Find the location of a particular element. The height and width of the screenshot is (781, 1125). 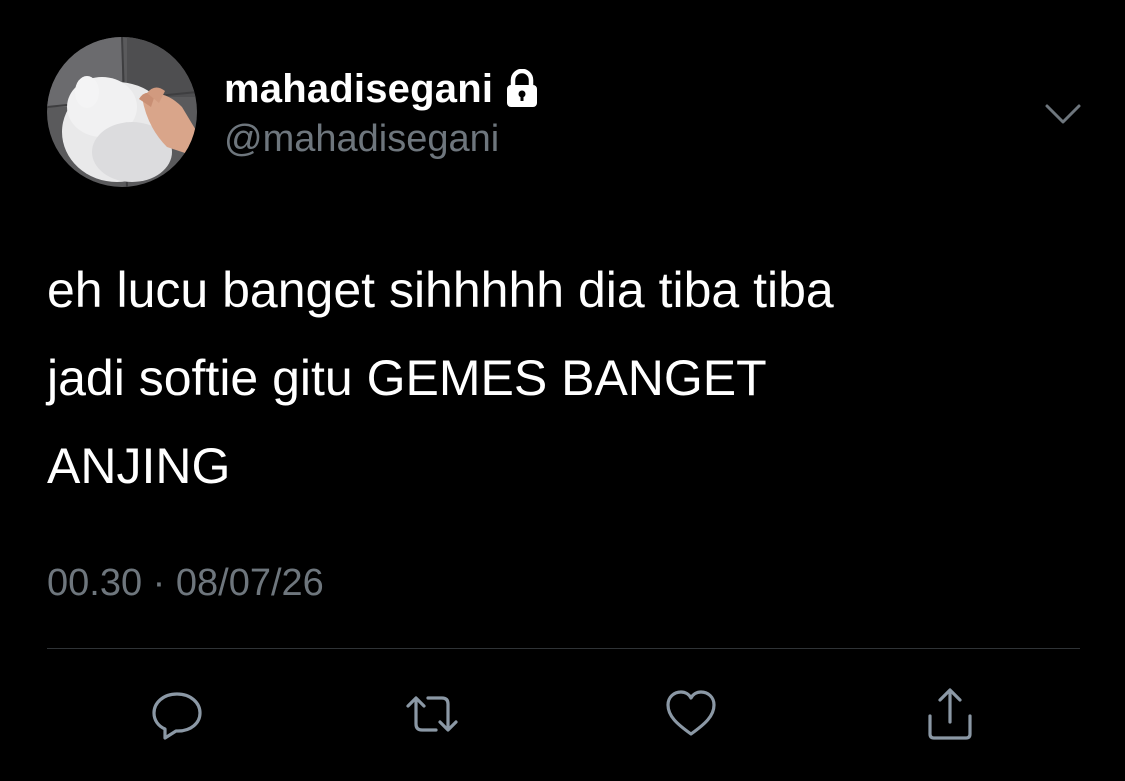

display-name-row: mahadisegani is located at coordinates (381, 89).